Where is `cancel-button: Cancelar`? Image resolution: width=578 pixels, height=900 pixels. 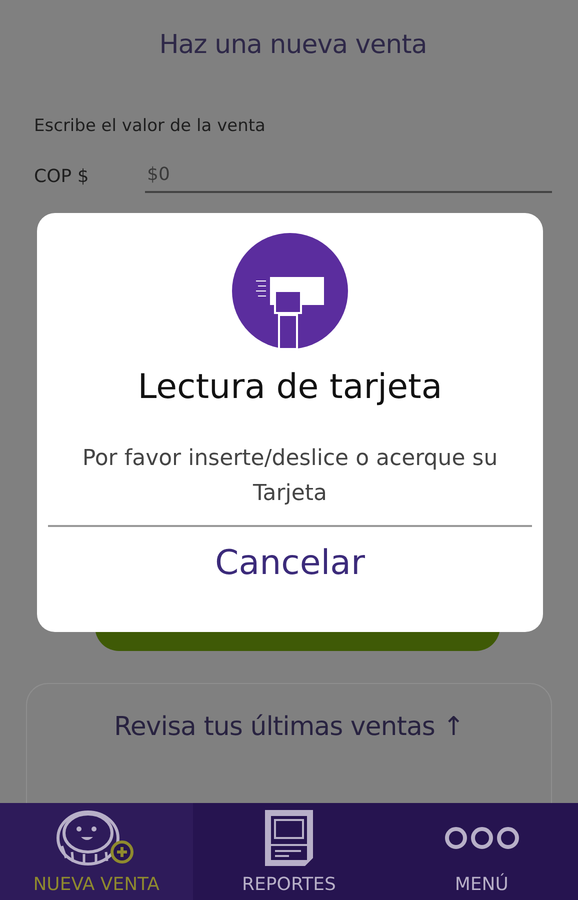
cancel-button: Cancelar is located at coordinates (290, 563).